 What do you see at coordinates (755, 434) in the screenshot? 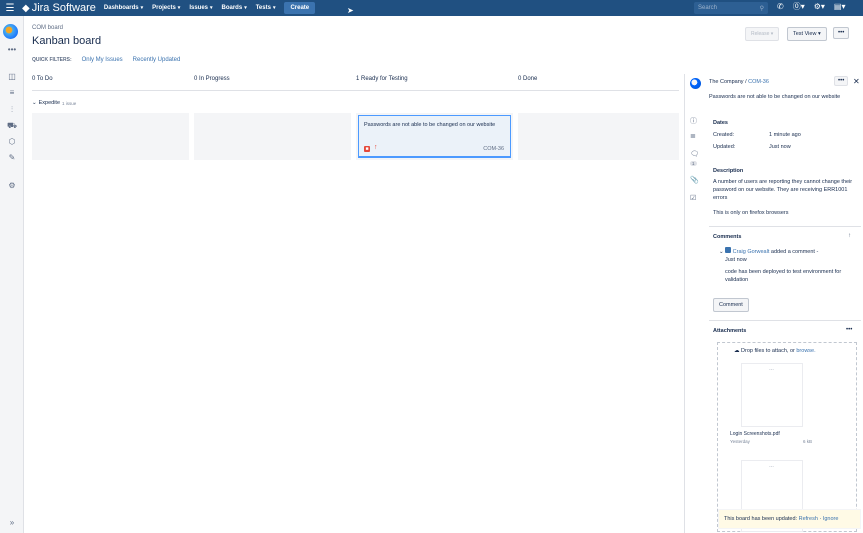
I see `attachment-filename: Login Screenshots.pdf` at bounding box center [755, 434].